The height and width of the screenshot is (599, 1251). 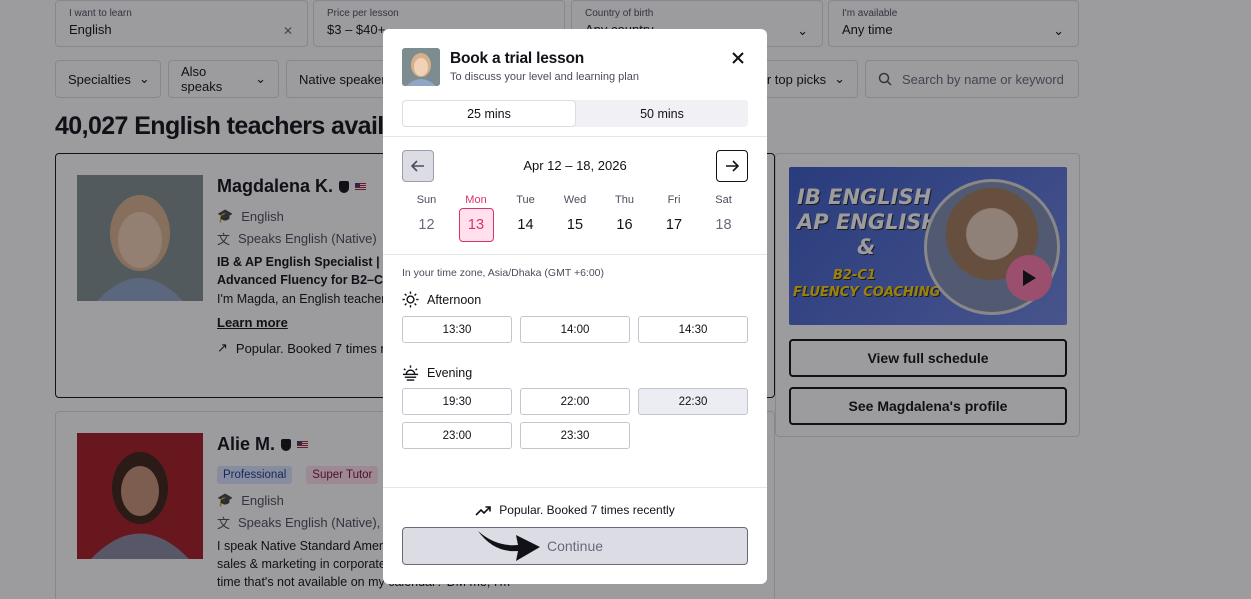 I want to click on sunset-icon, so click(x=410, y=373).